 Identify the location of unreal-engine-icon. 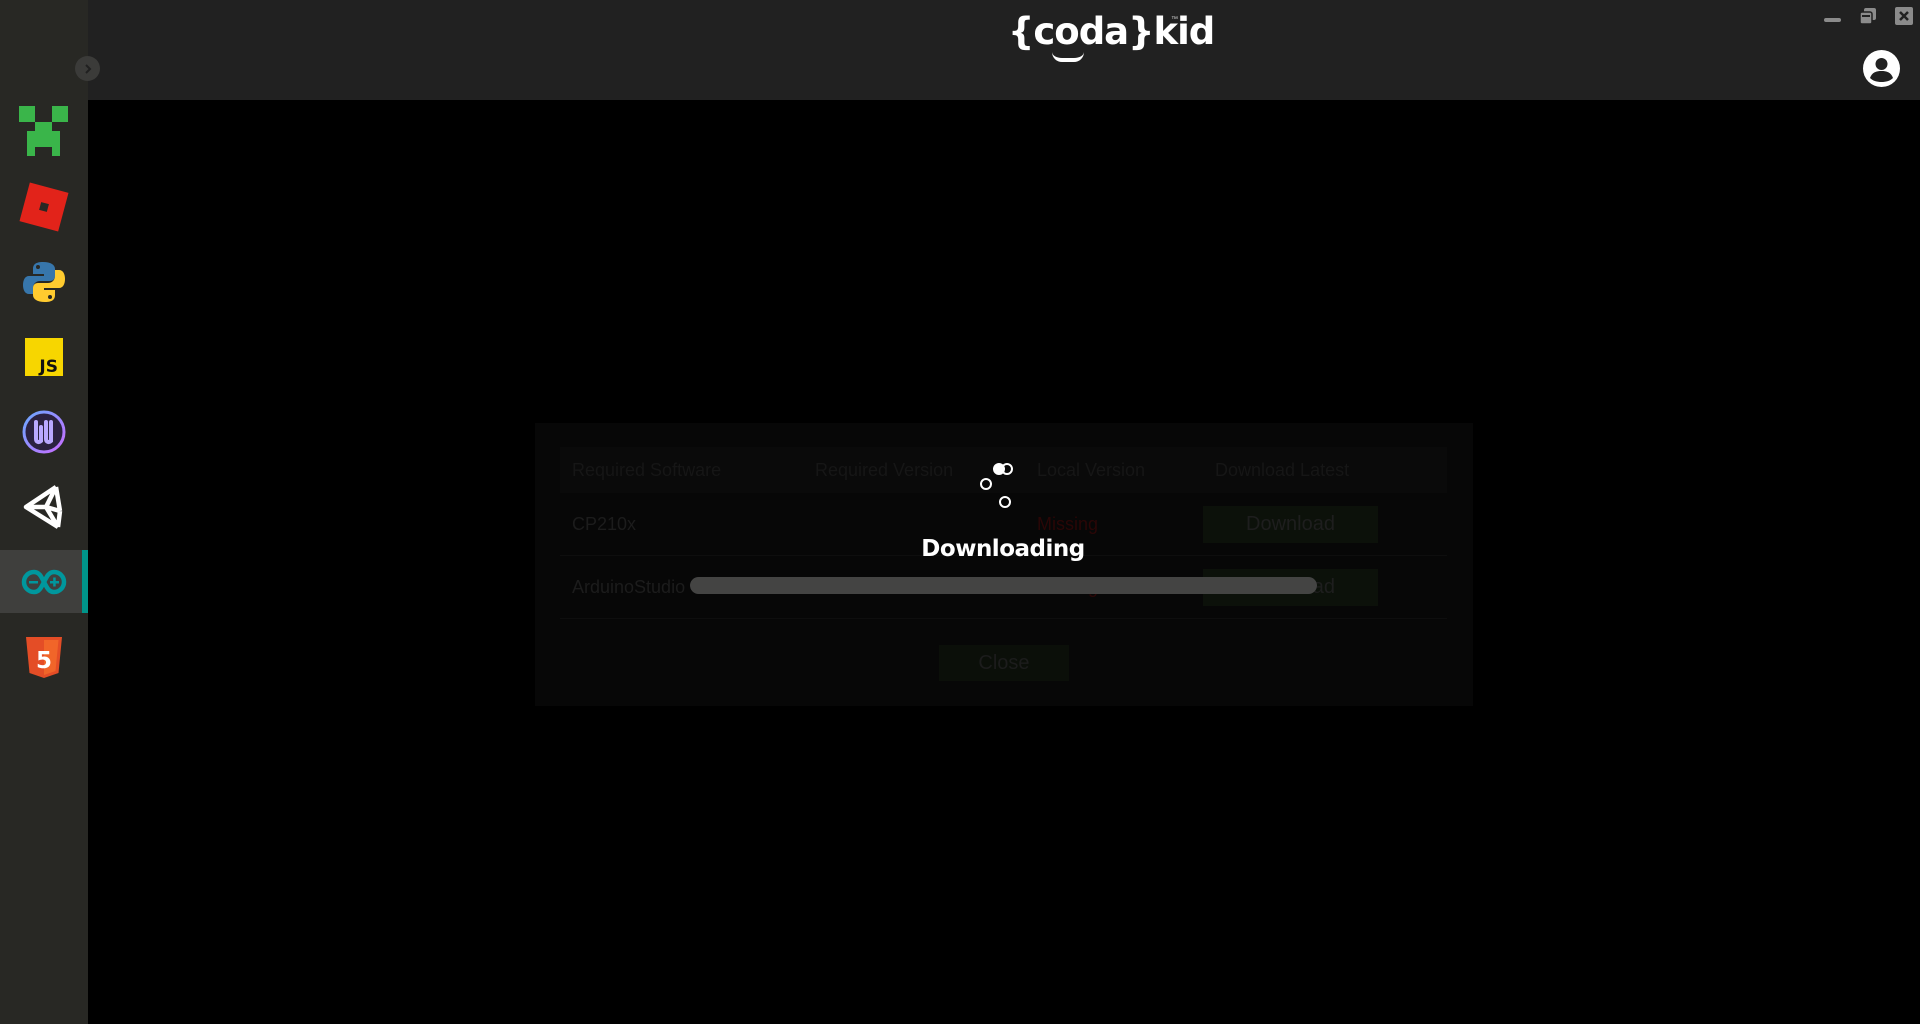
(44, 431).